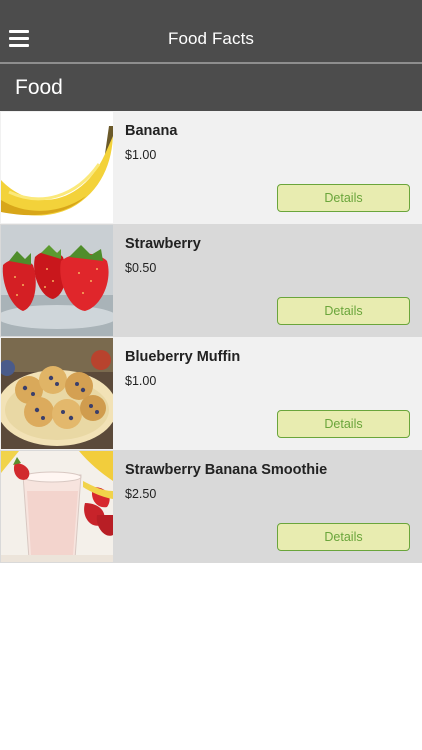 This screenshot has width=422, height=750. What do you see at coordinates (57, 280) in the screenshot?
I see `strawberry-photo` at bounding box center [57, 280].